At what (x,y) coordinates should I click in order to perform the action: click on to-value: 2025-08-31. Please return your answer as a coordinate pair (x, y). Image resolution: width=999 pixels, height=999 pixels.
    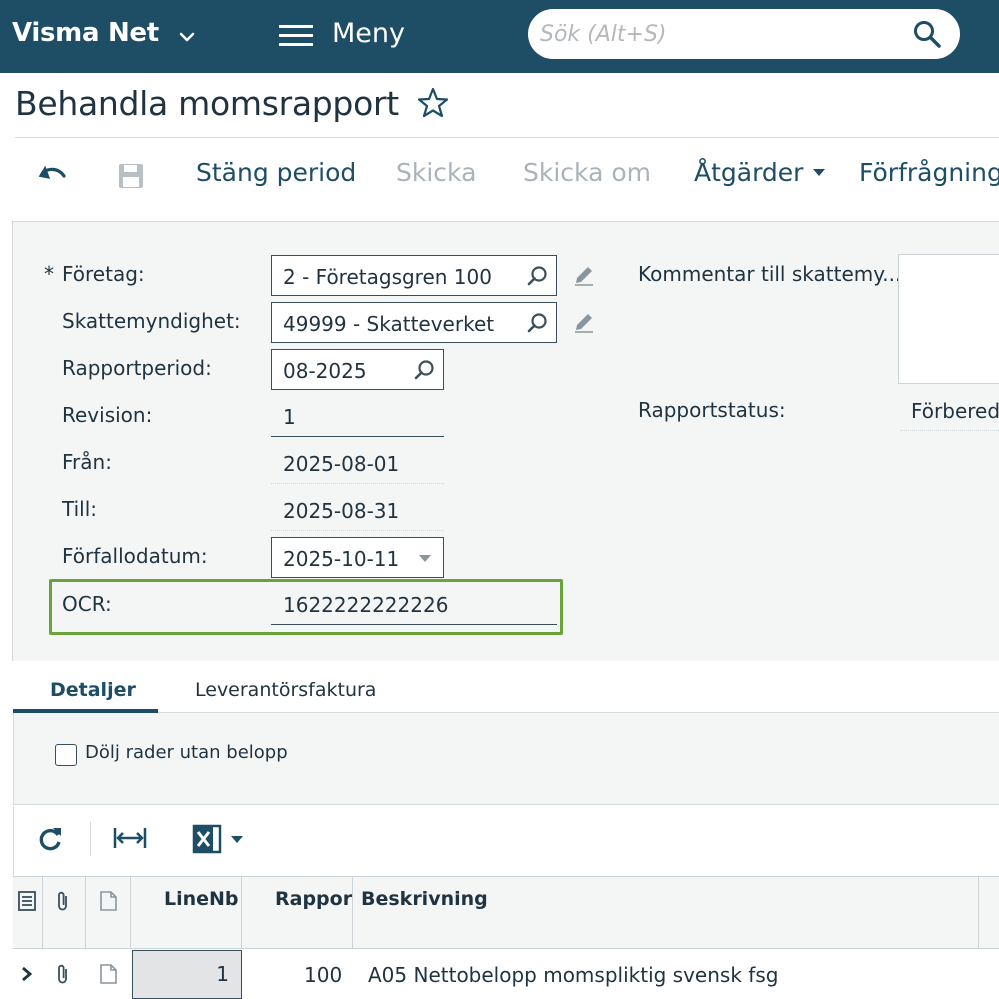
    Looking at the image, I should click on (341, 511).